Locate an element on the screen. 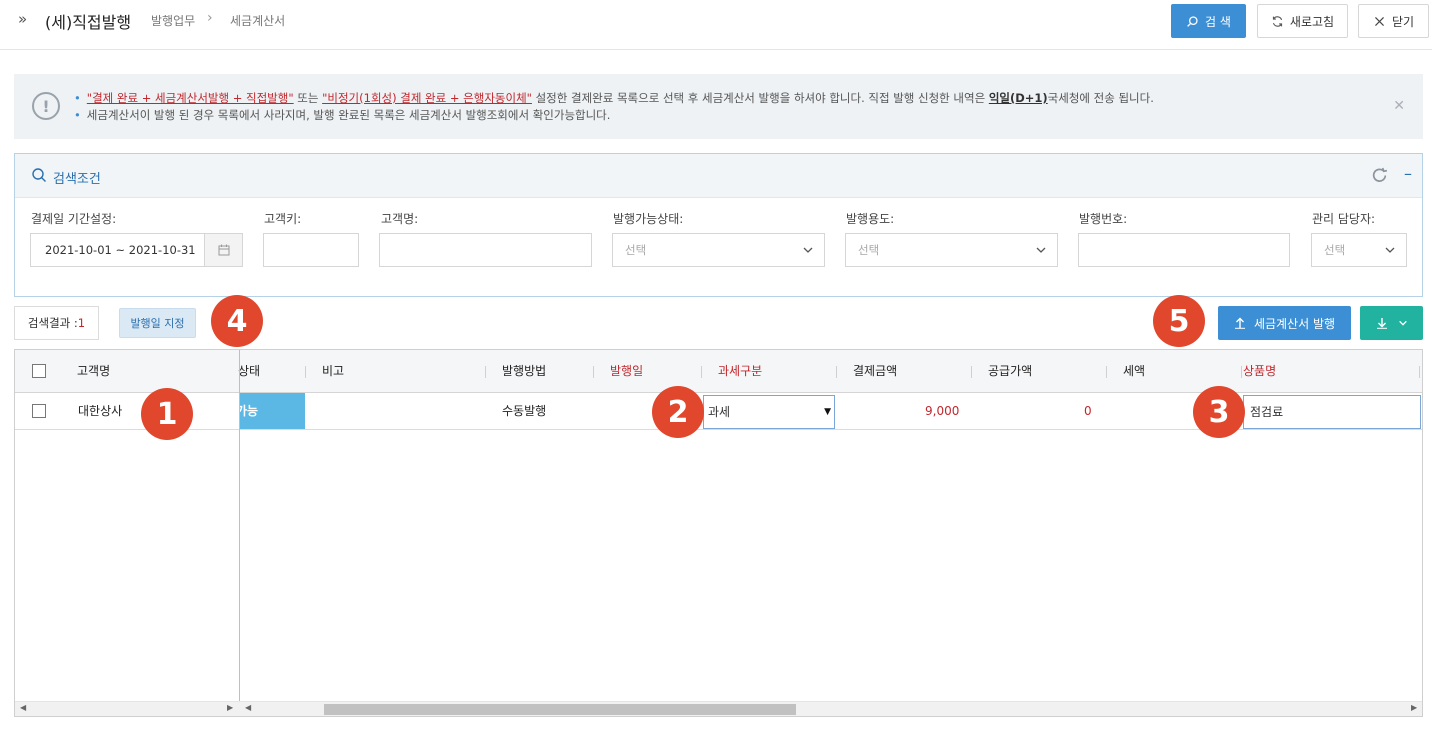 The height and width of the screenshot is (748, 1432). column-header-supply-amount: 공급가액 is located at coordinates (1010, 371).